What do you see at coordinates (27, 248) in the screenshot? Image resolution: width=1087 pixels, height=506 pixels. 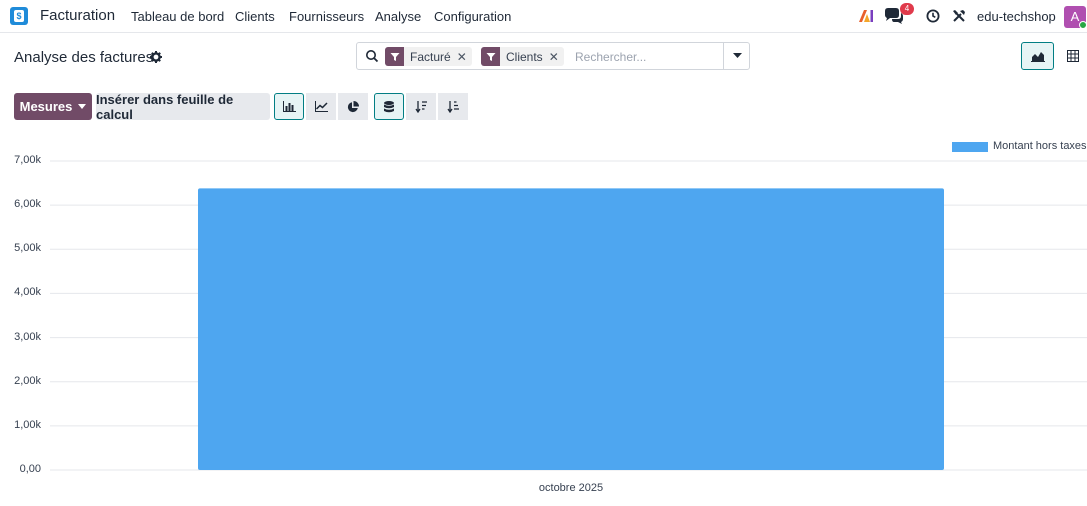 I see `y-tick-label: 5,00k` at bounding box center [27, 248].